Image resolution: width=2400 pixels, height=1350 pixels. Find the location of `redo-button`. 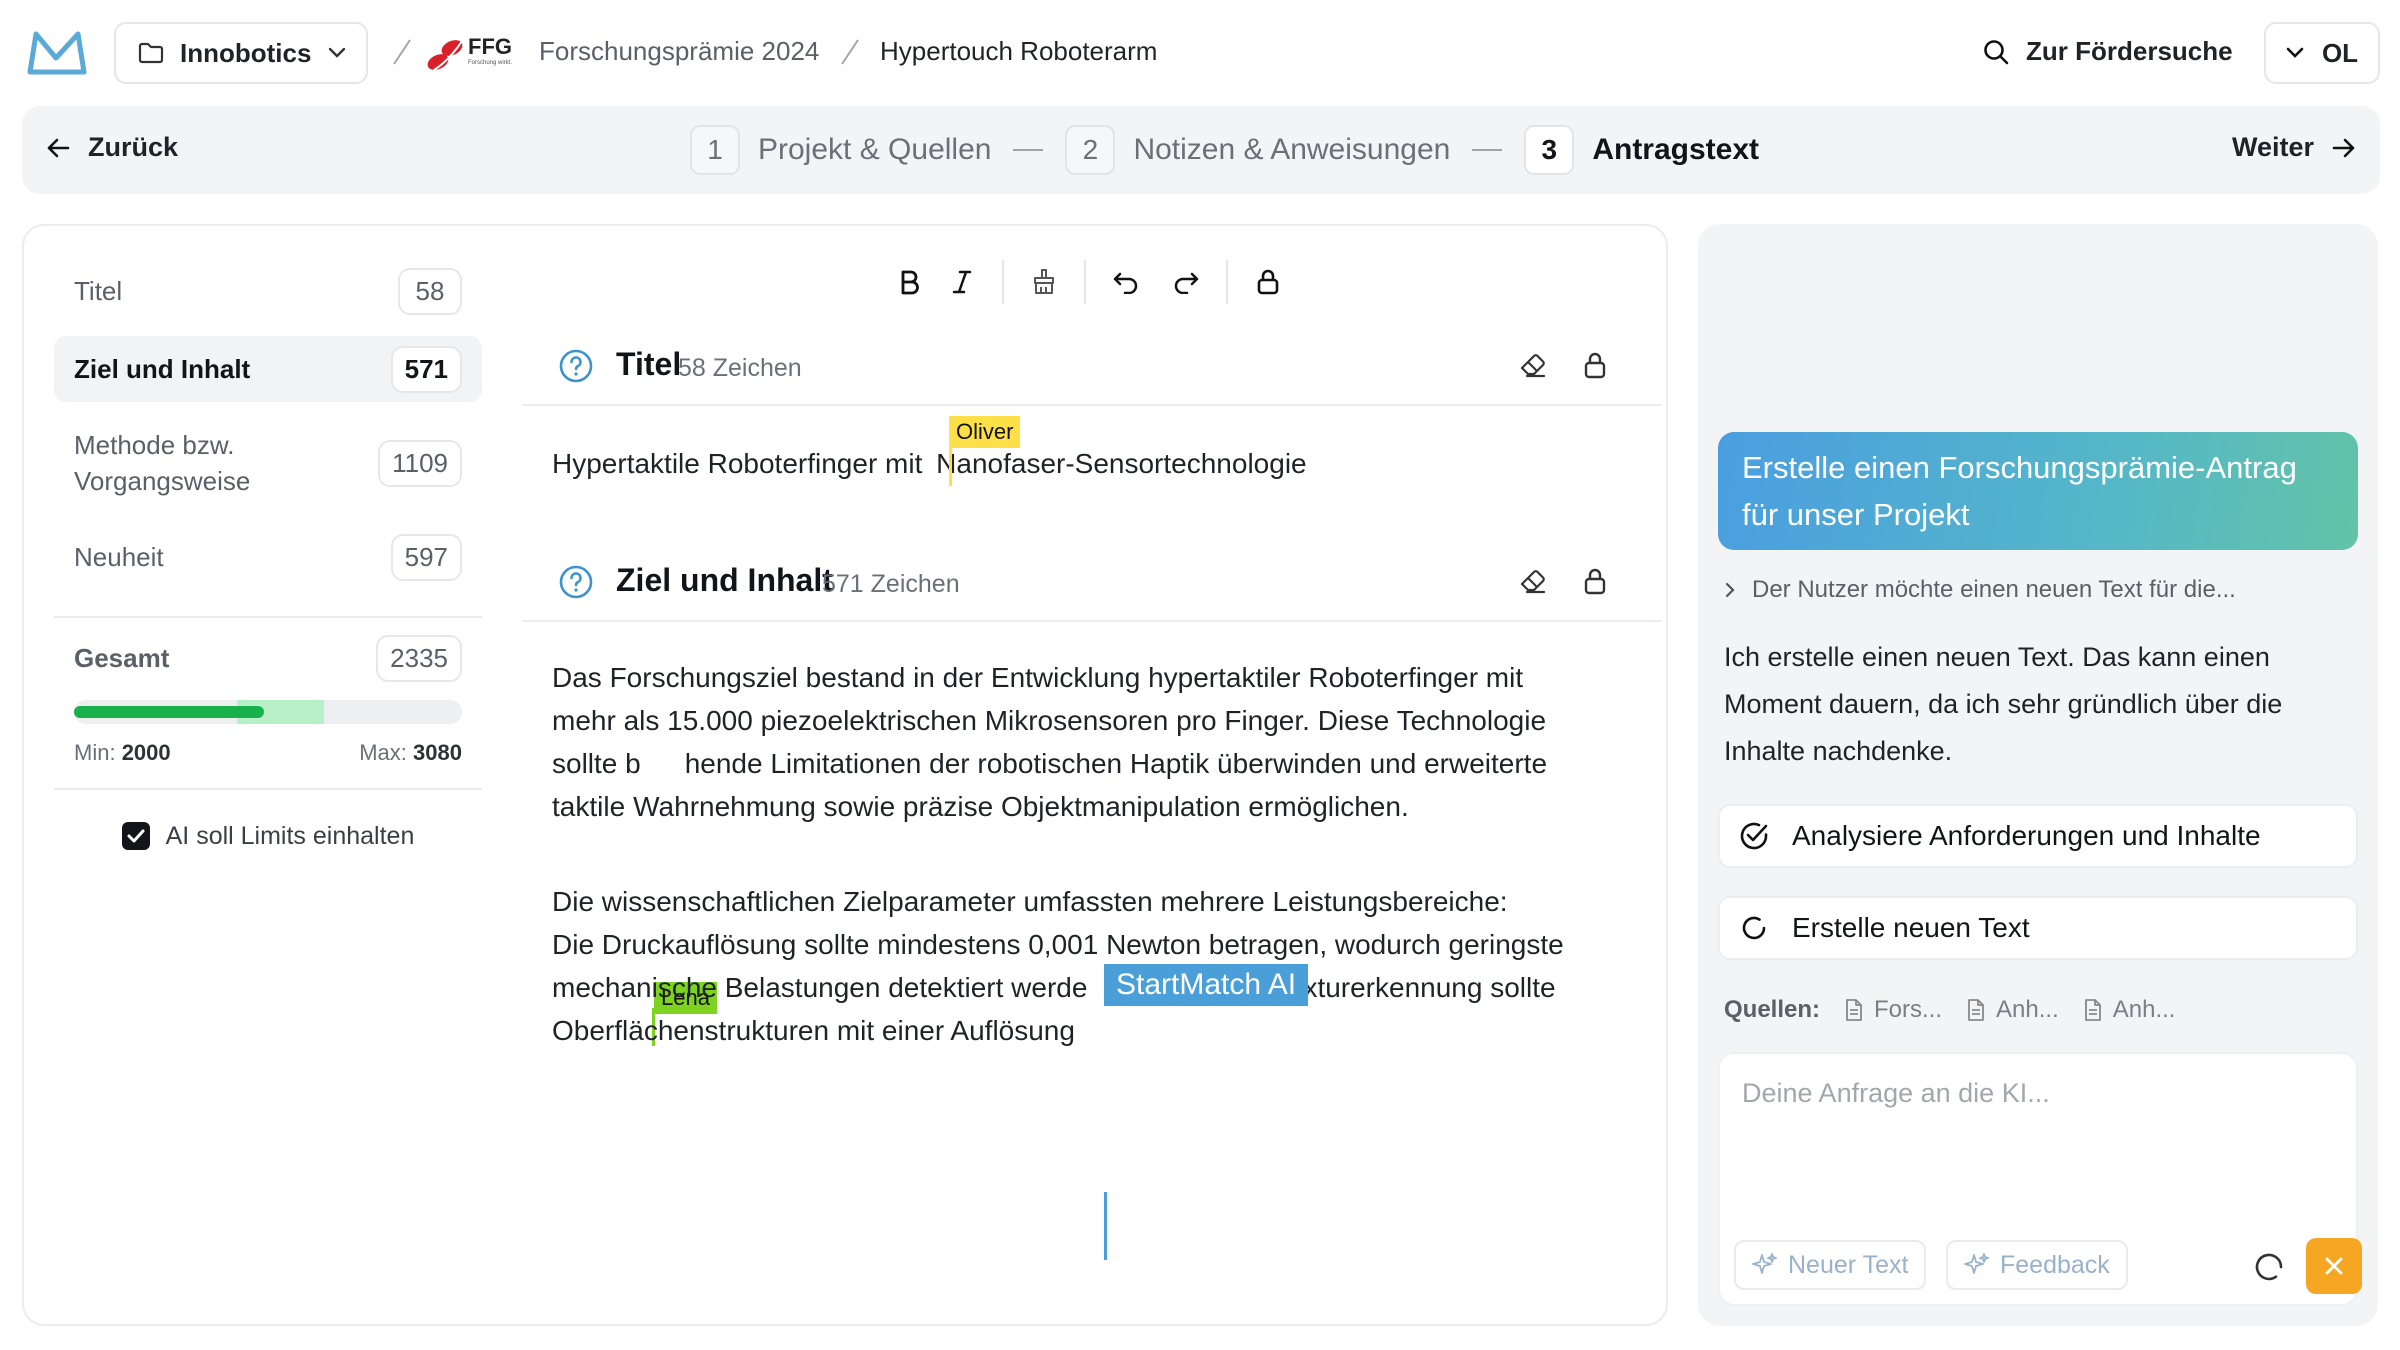

redo-button is located at coordinates (1186, 282).